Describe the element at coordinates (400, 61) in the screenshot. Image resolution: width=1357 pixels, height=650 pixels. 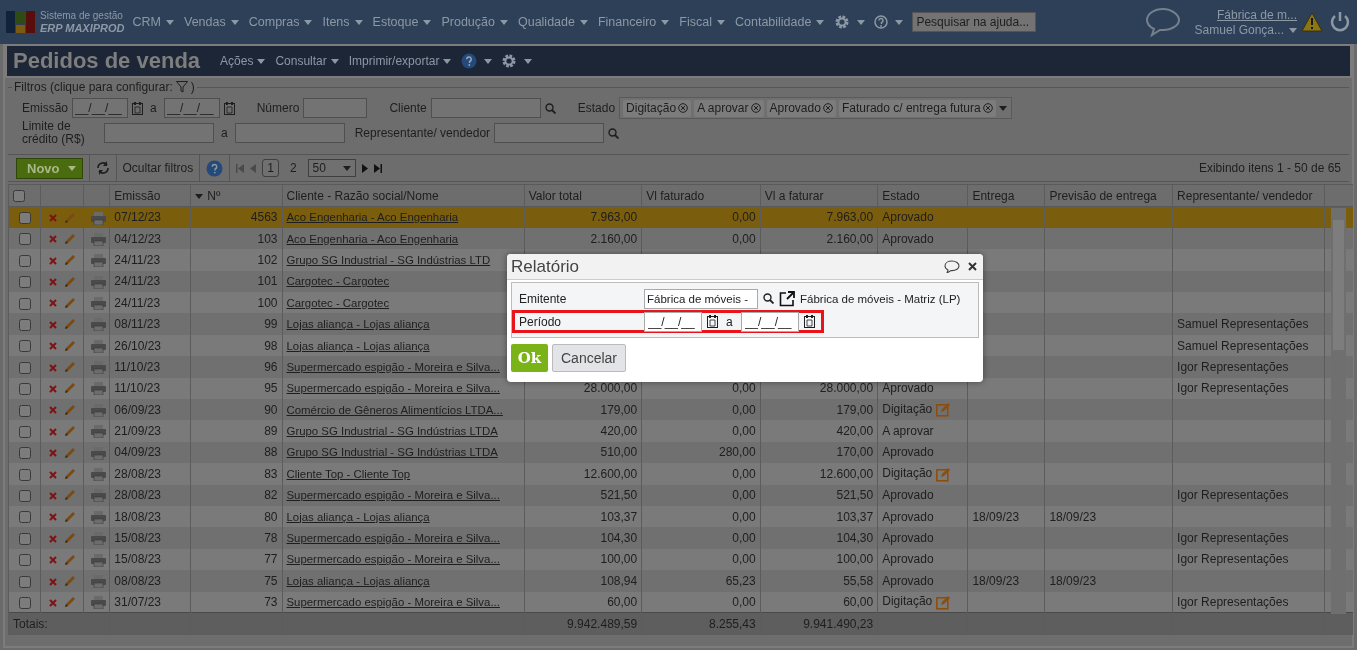
I see `action-menu: Imprimir/exportar` at that location.